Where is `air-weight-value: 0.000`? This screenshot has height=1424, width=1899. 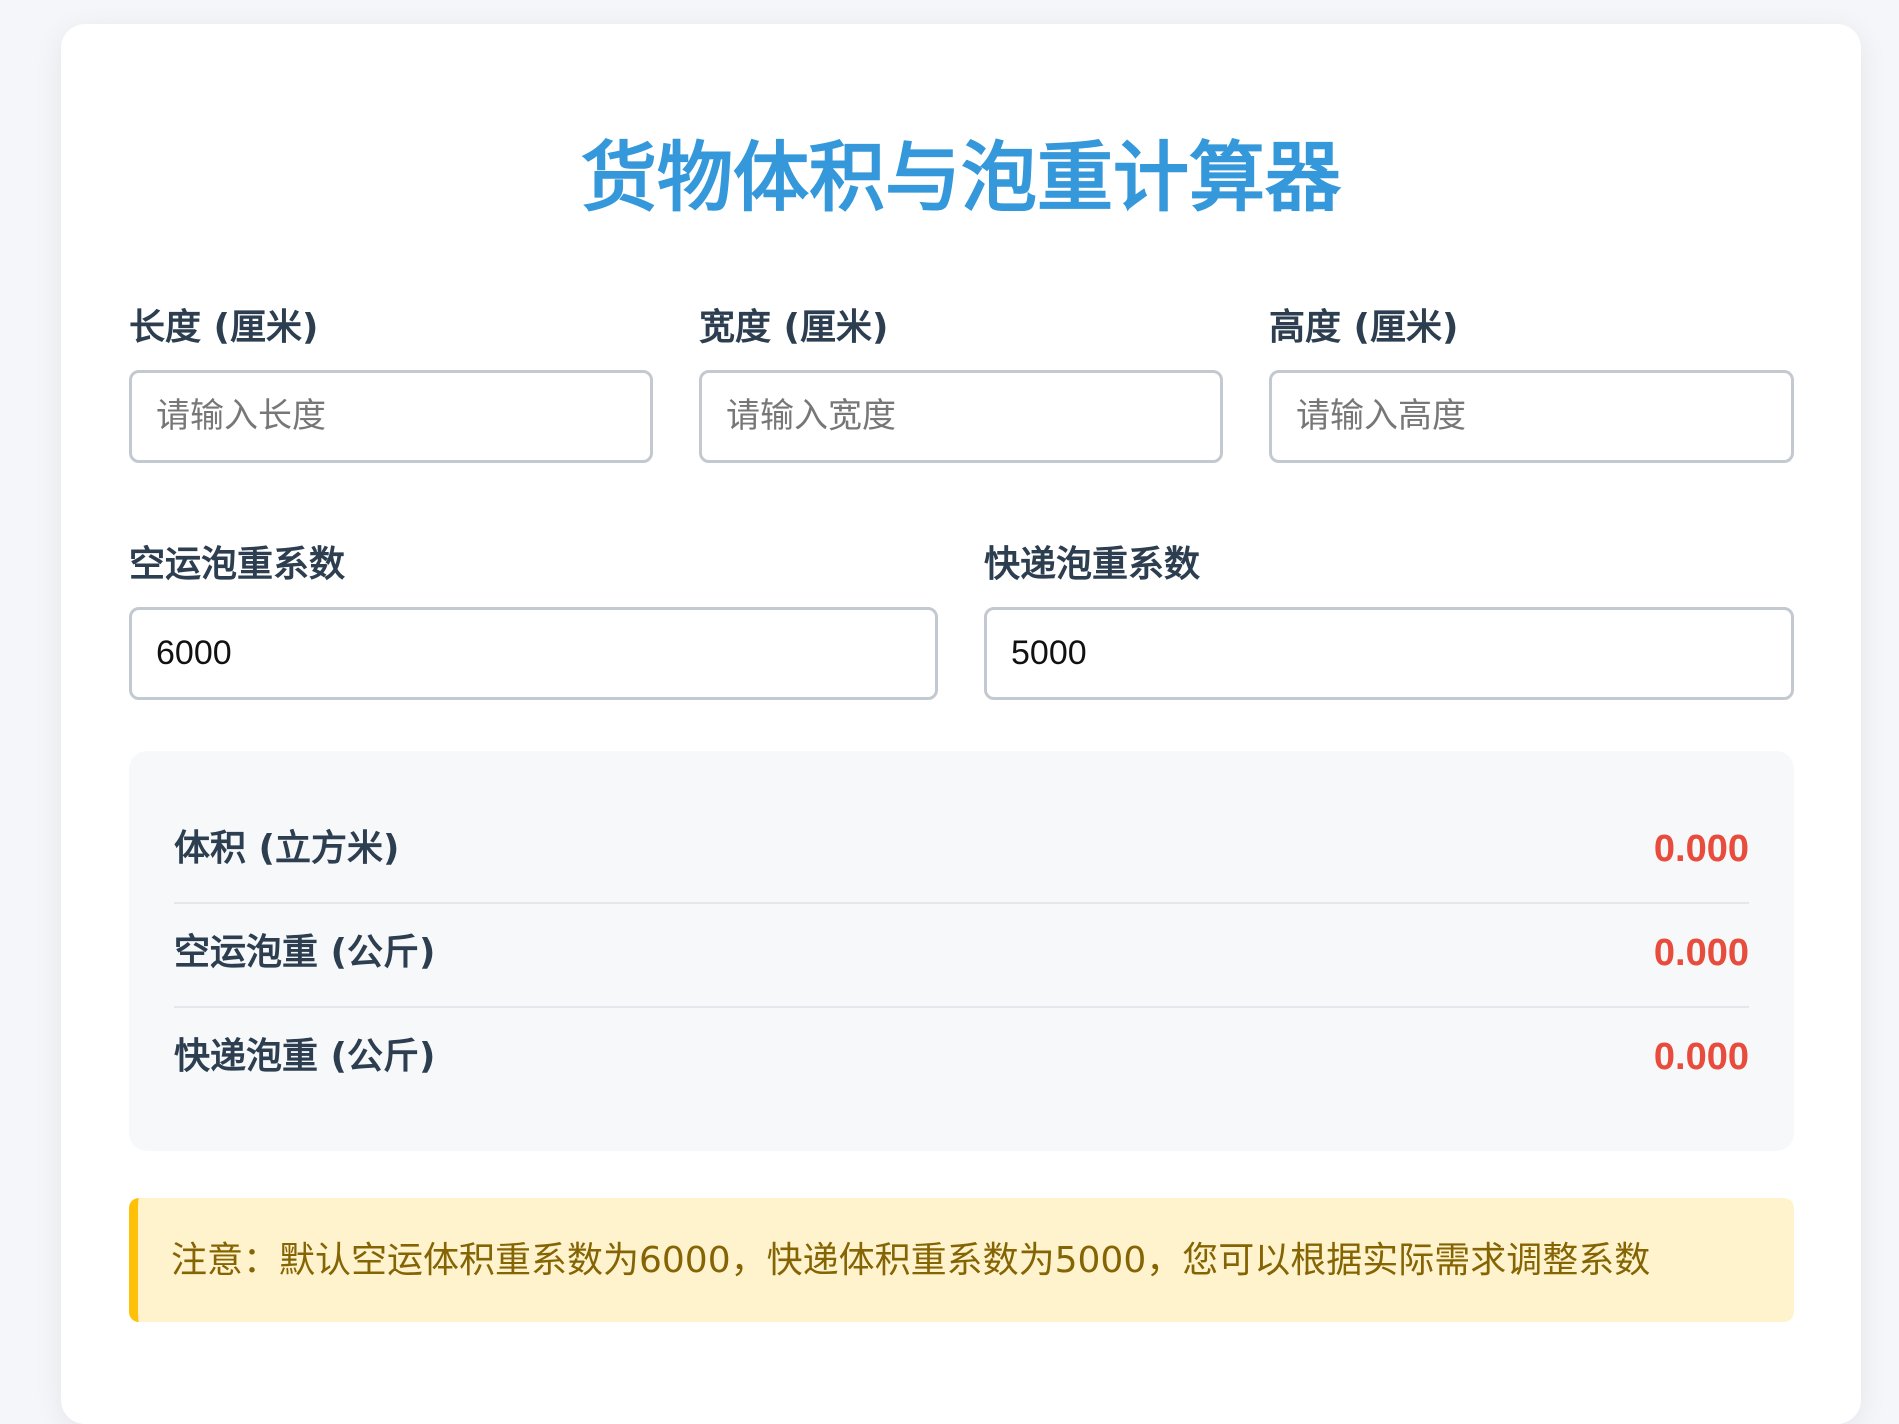
air-weight-value: 0.000 is located at coordinates (1701, 953).